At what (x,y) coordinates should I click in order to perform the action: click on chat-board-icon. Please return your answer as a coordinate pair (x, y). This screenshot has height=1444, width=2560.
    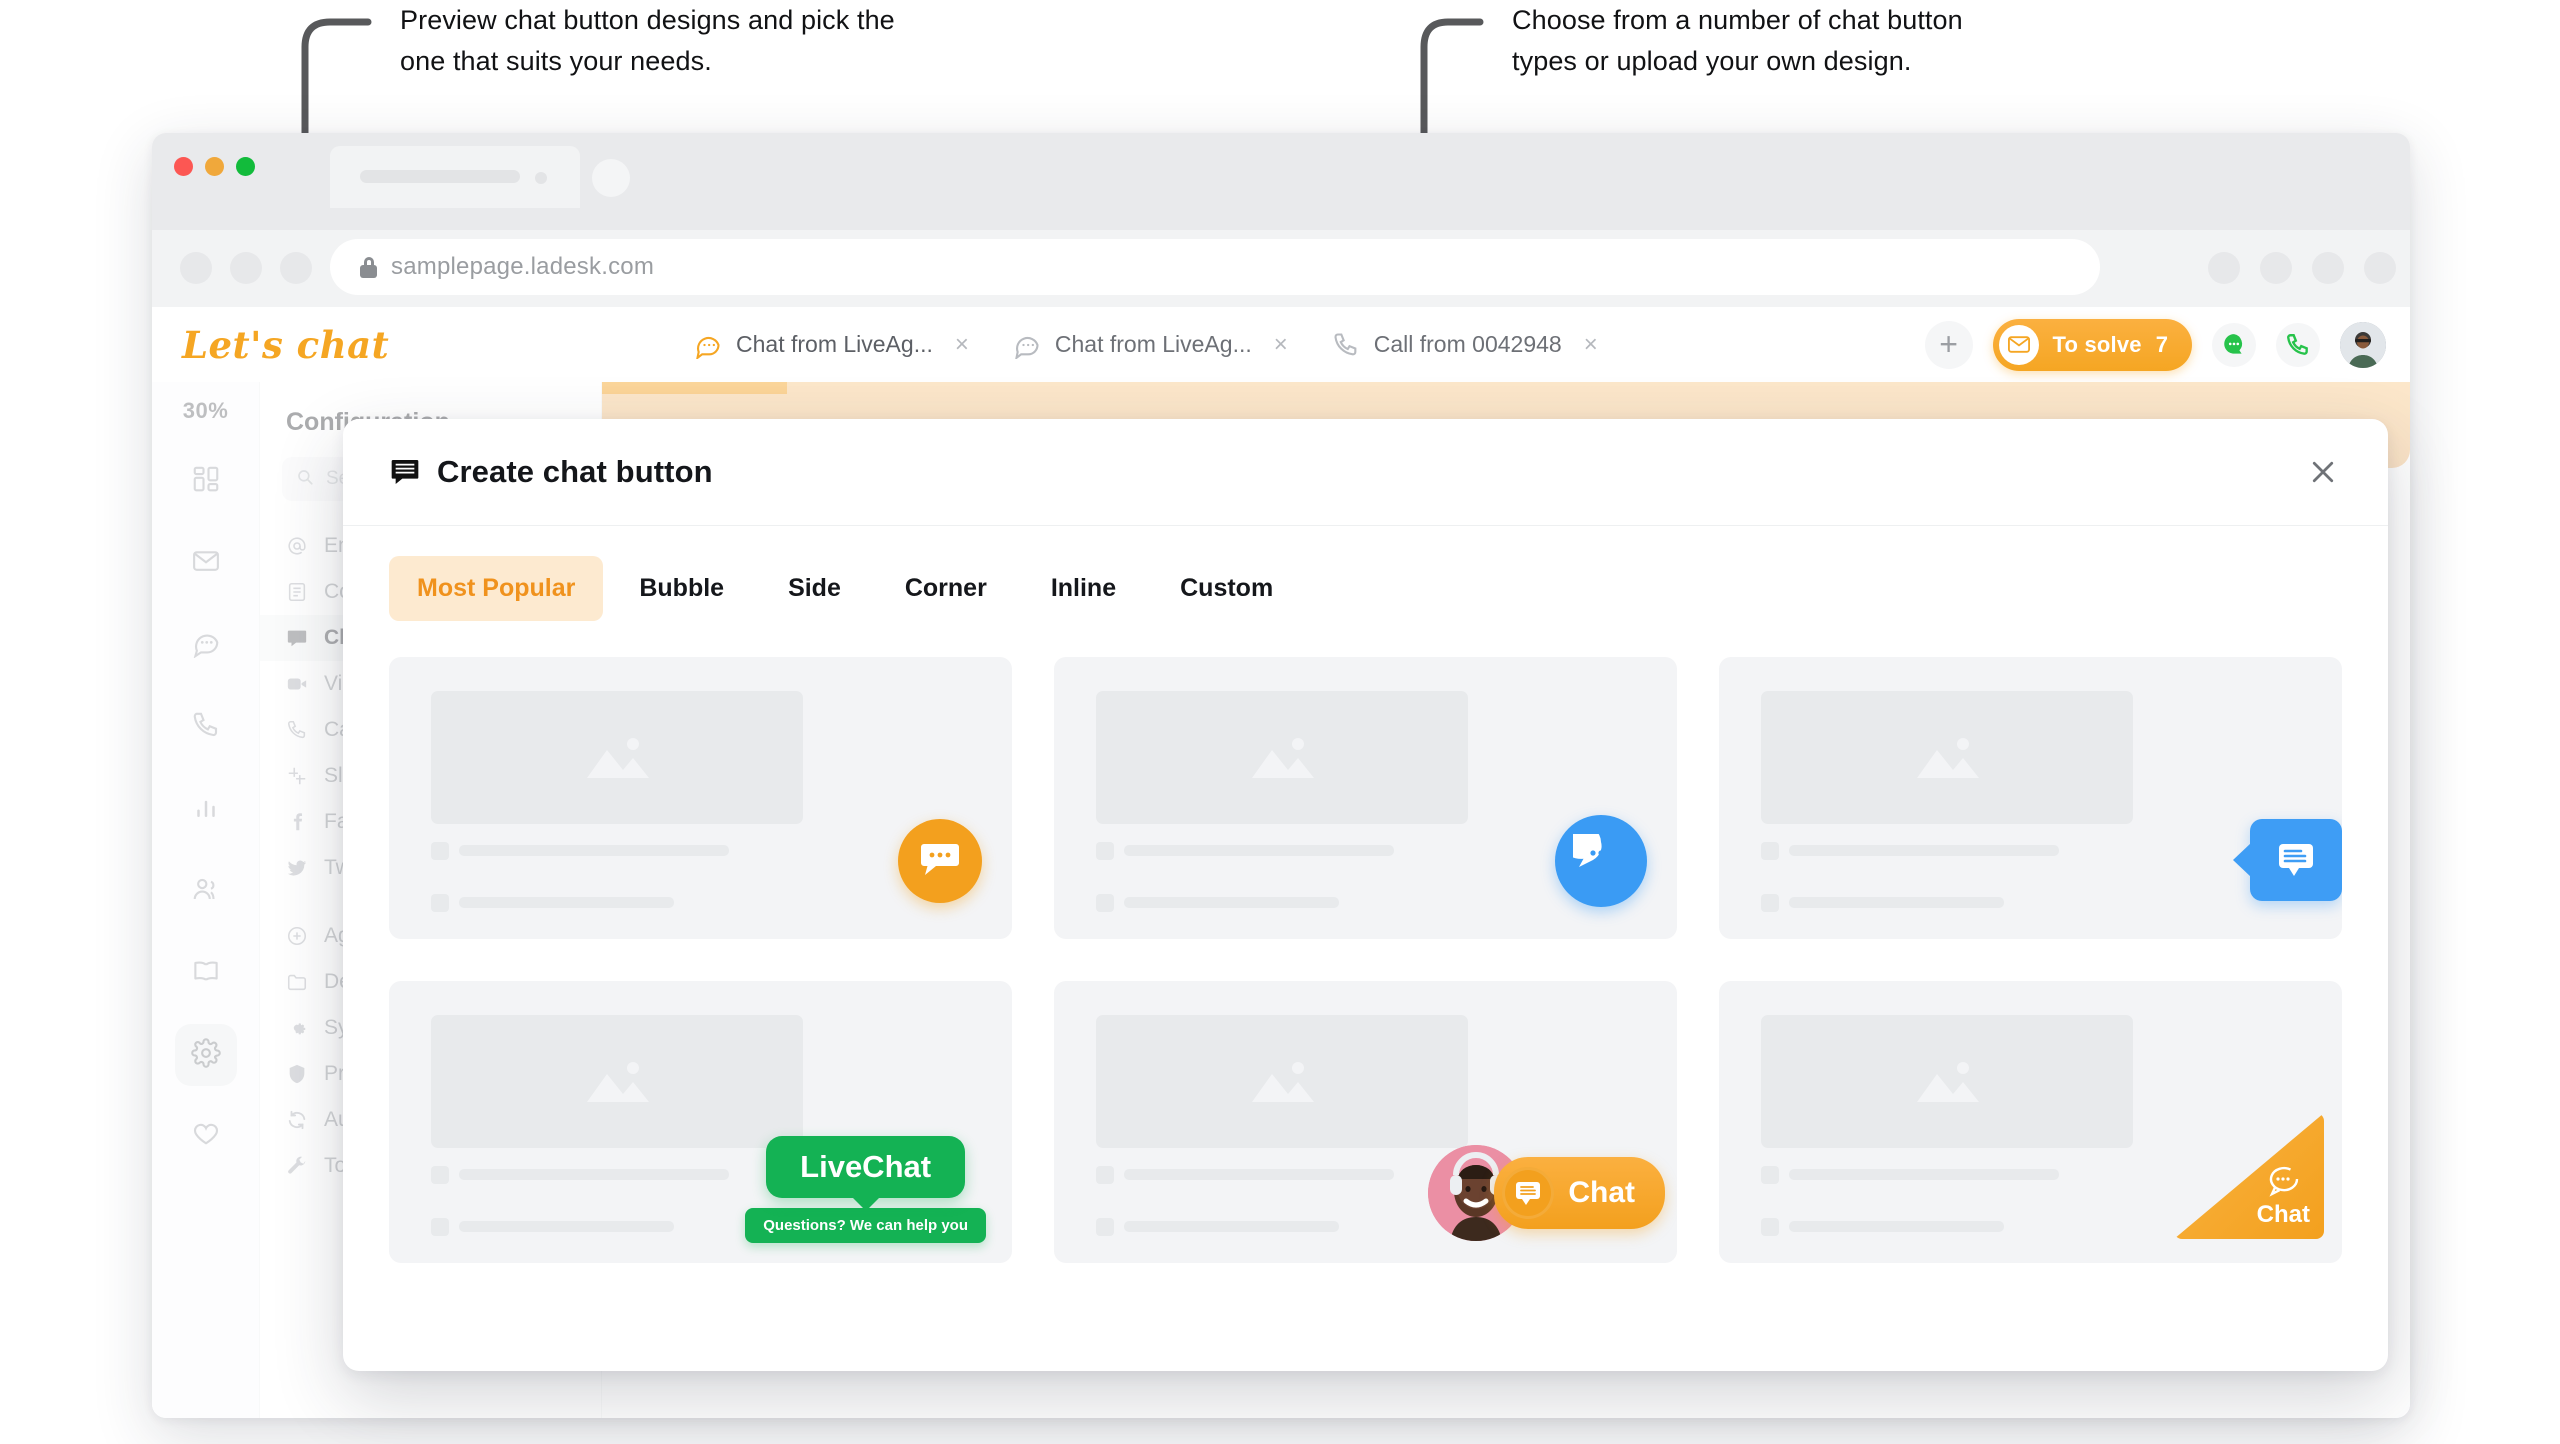
    Looking at the image, I should click on (405, 472).